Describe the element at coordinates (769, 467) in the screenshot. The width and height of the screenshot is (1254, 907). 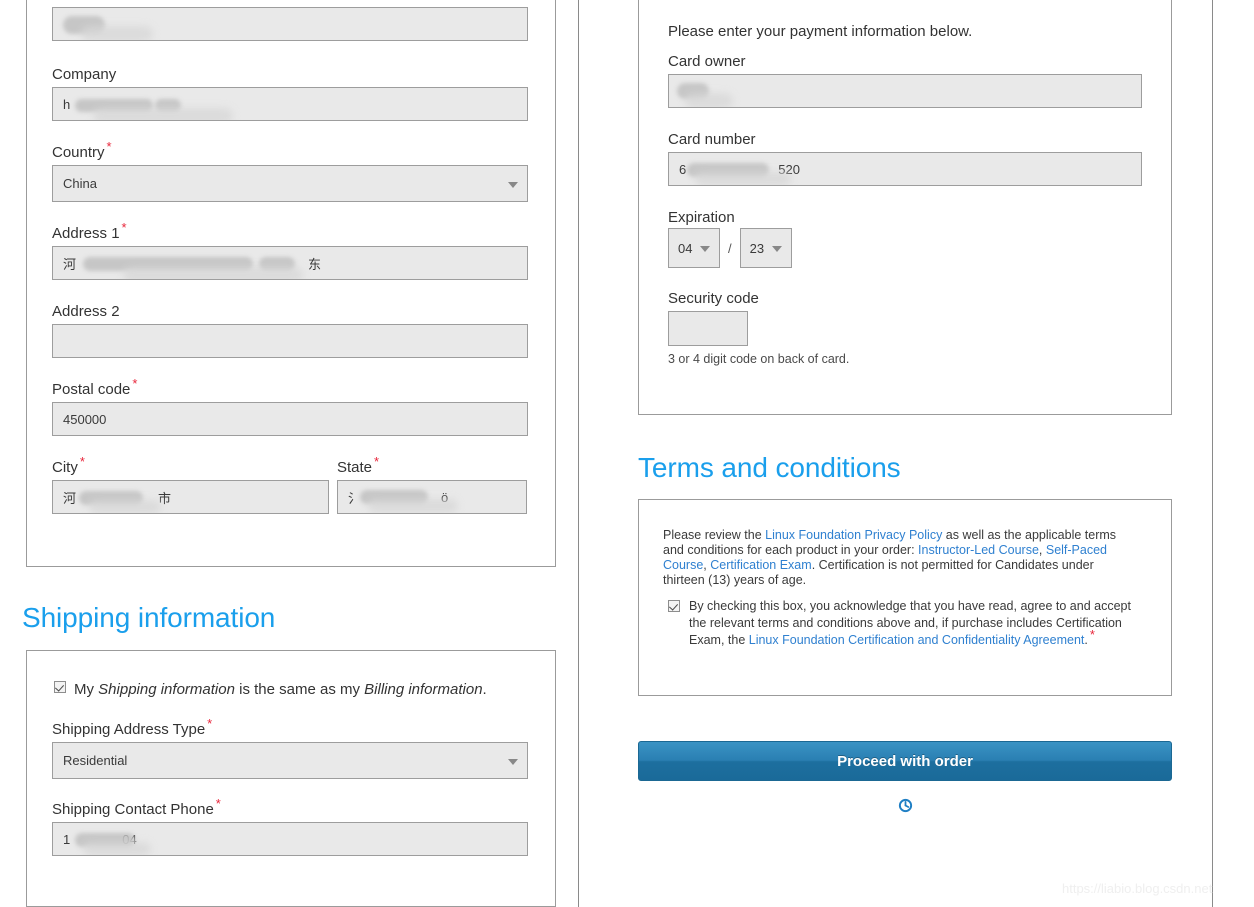
I see `terms-and-conditions-heading: Terms and conditions` at that location.